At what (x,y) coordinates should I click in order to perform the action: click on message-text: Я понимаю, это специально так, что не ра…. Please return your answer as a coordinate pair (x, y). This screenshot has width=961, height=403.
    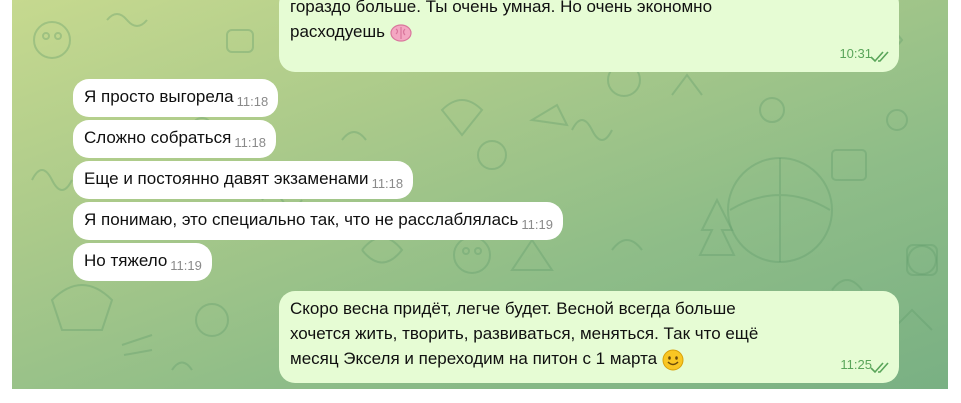
    Looking at the image, I should click on (301, 219).